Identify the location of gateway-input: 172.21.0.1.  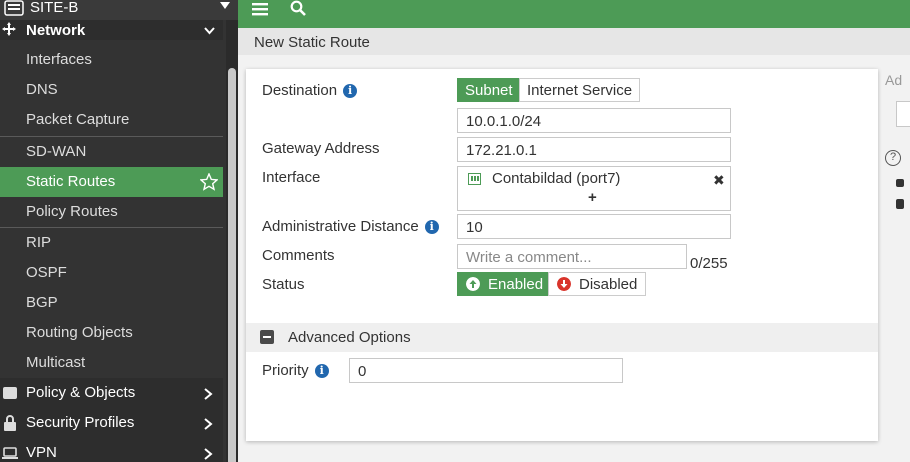
(594, 149).